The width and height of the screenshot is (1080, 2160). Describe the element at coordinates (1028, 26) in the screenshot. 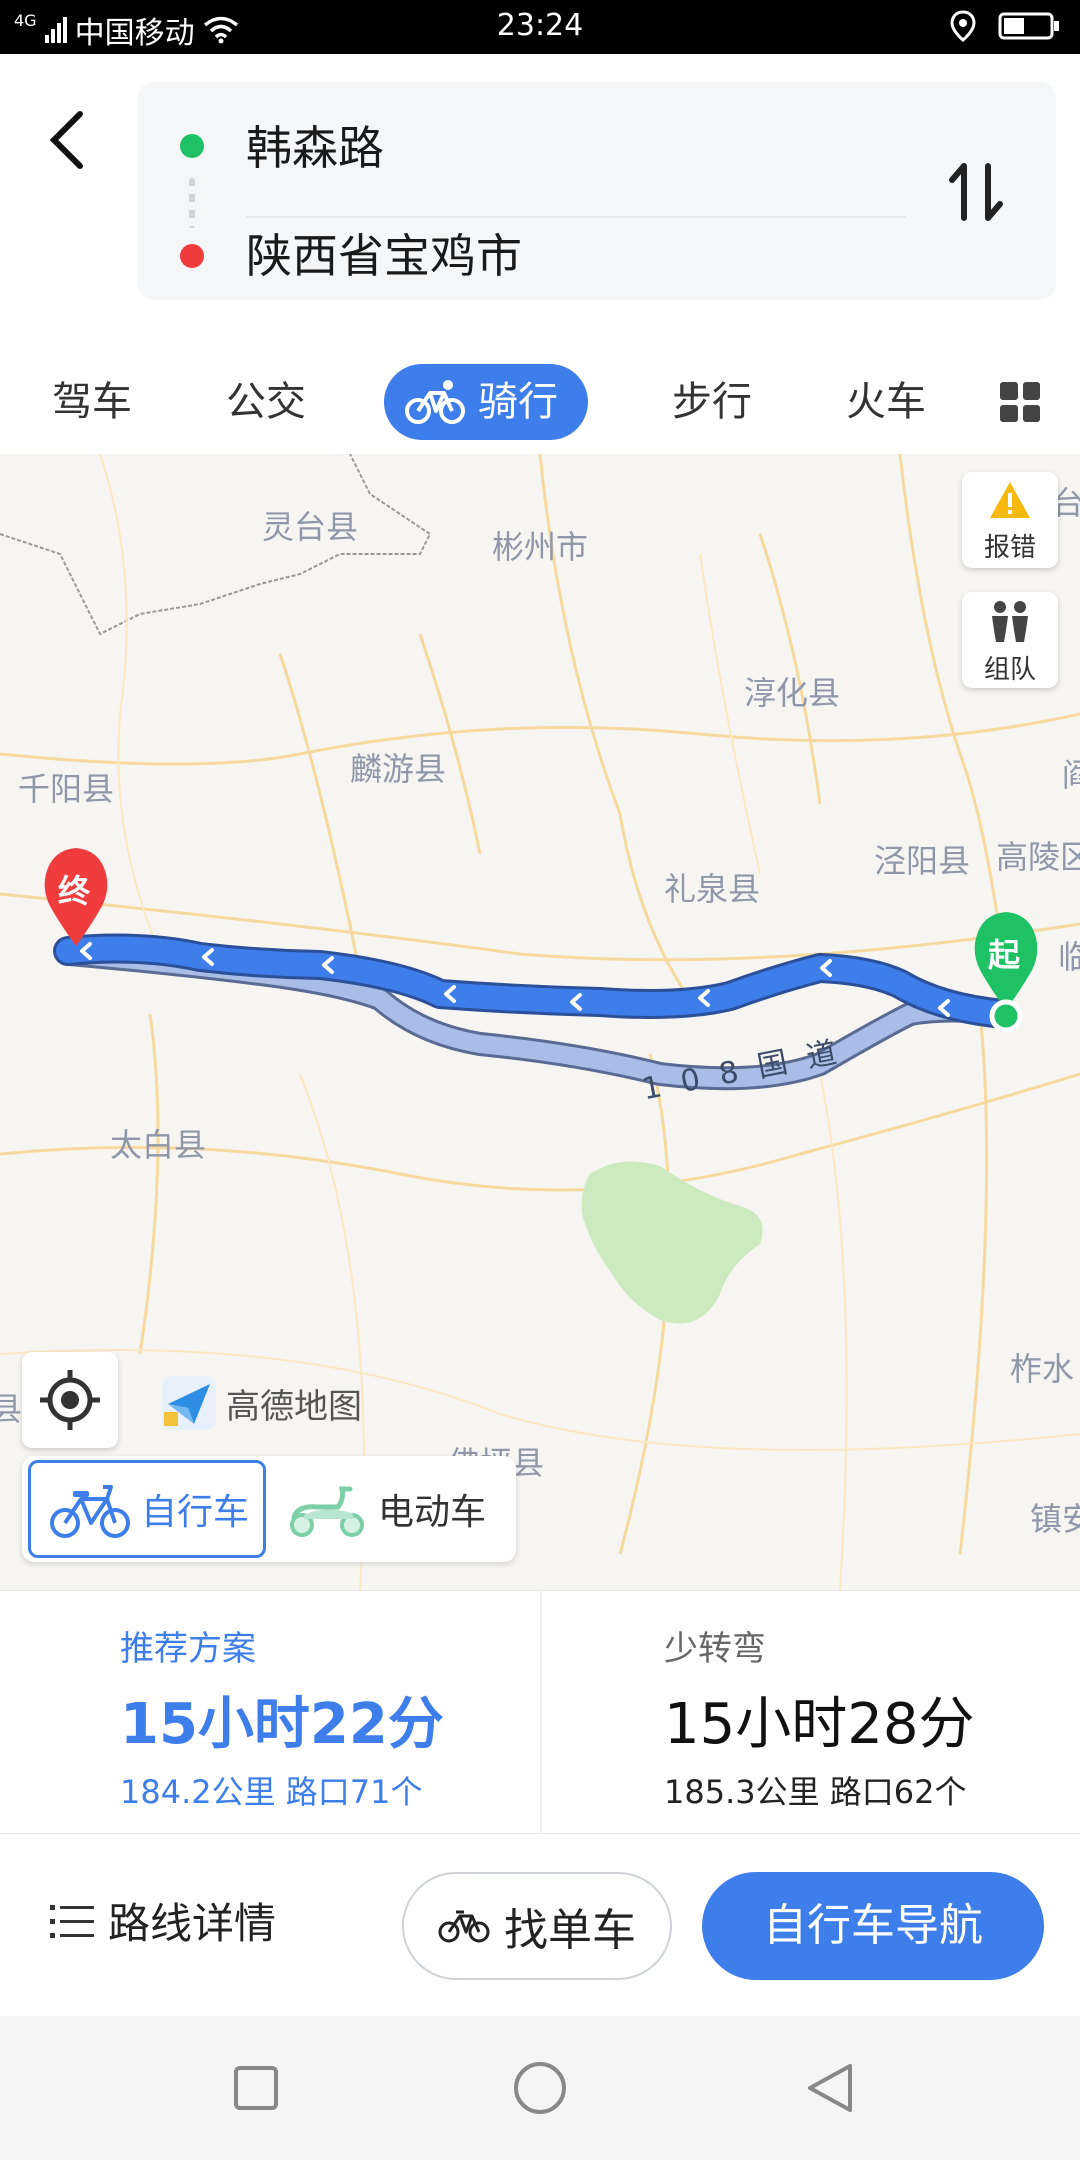

I see `battery-icon` at that location.